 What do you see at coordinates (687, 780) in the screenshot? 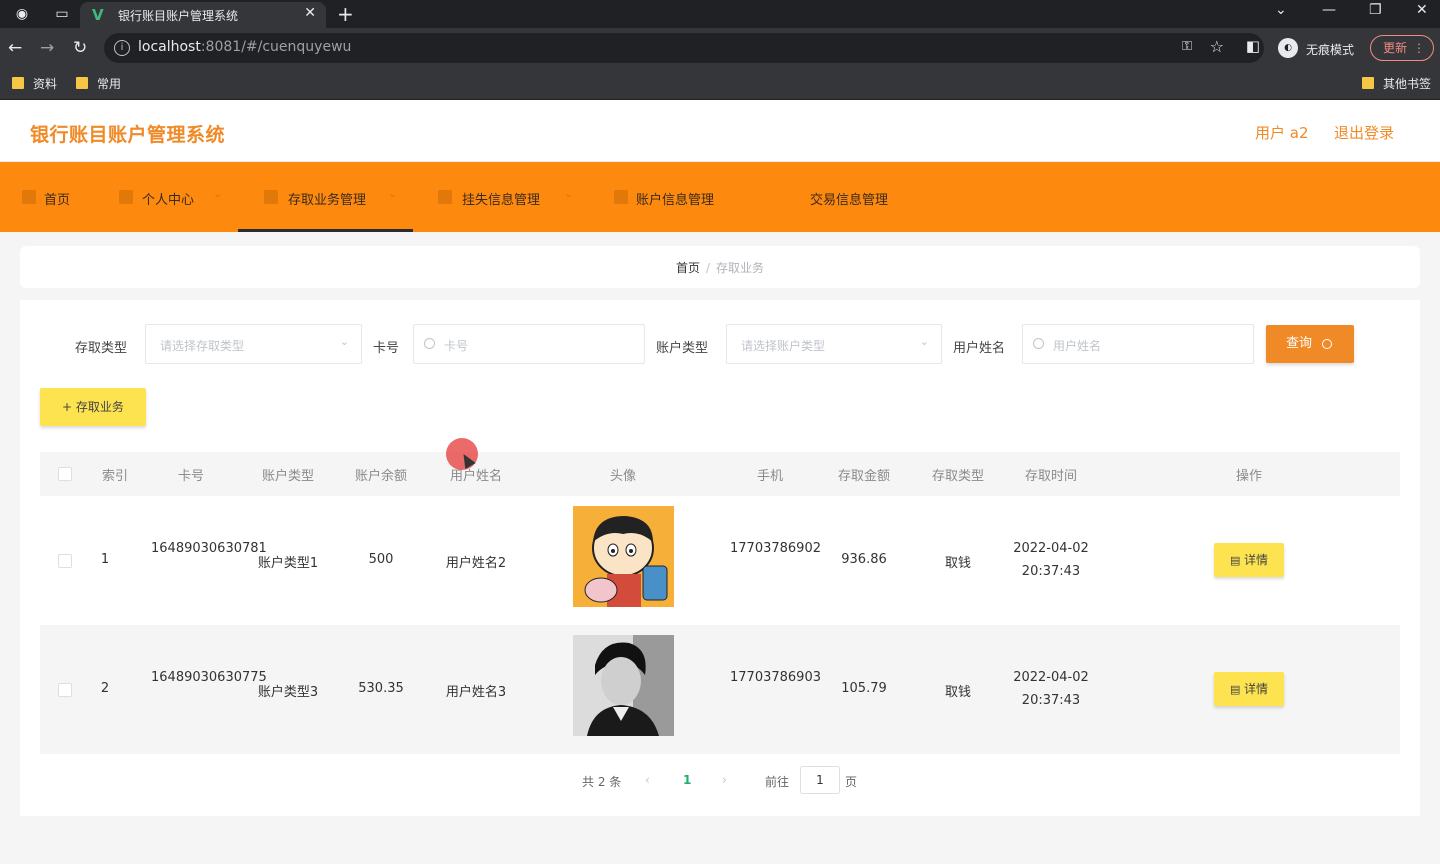
I see `pagination-page-1: 1` at bounding box center [687, 780].